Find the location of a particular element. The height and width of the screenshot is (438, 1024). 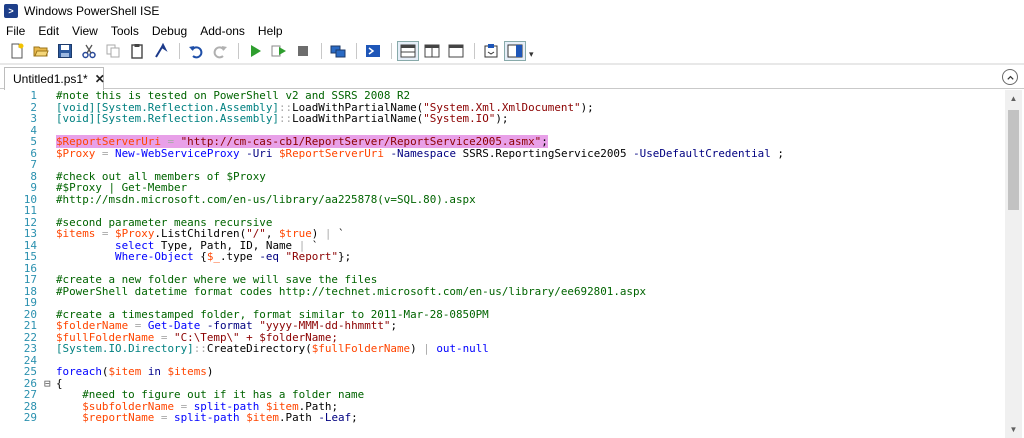

toolbar: ▾ is located at coordinates (512, 51).